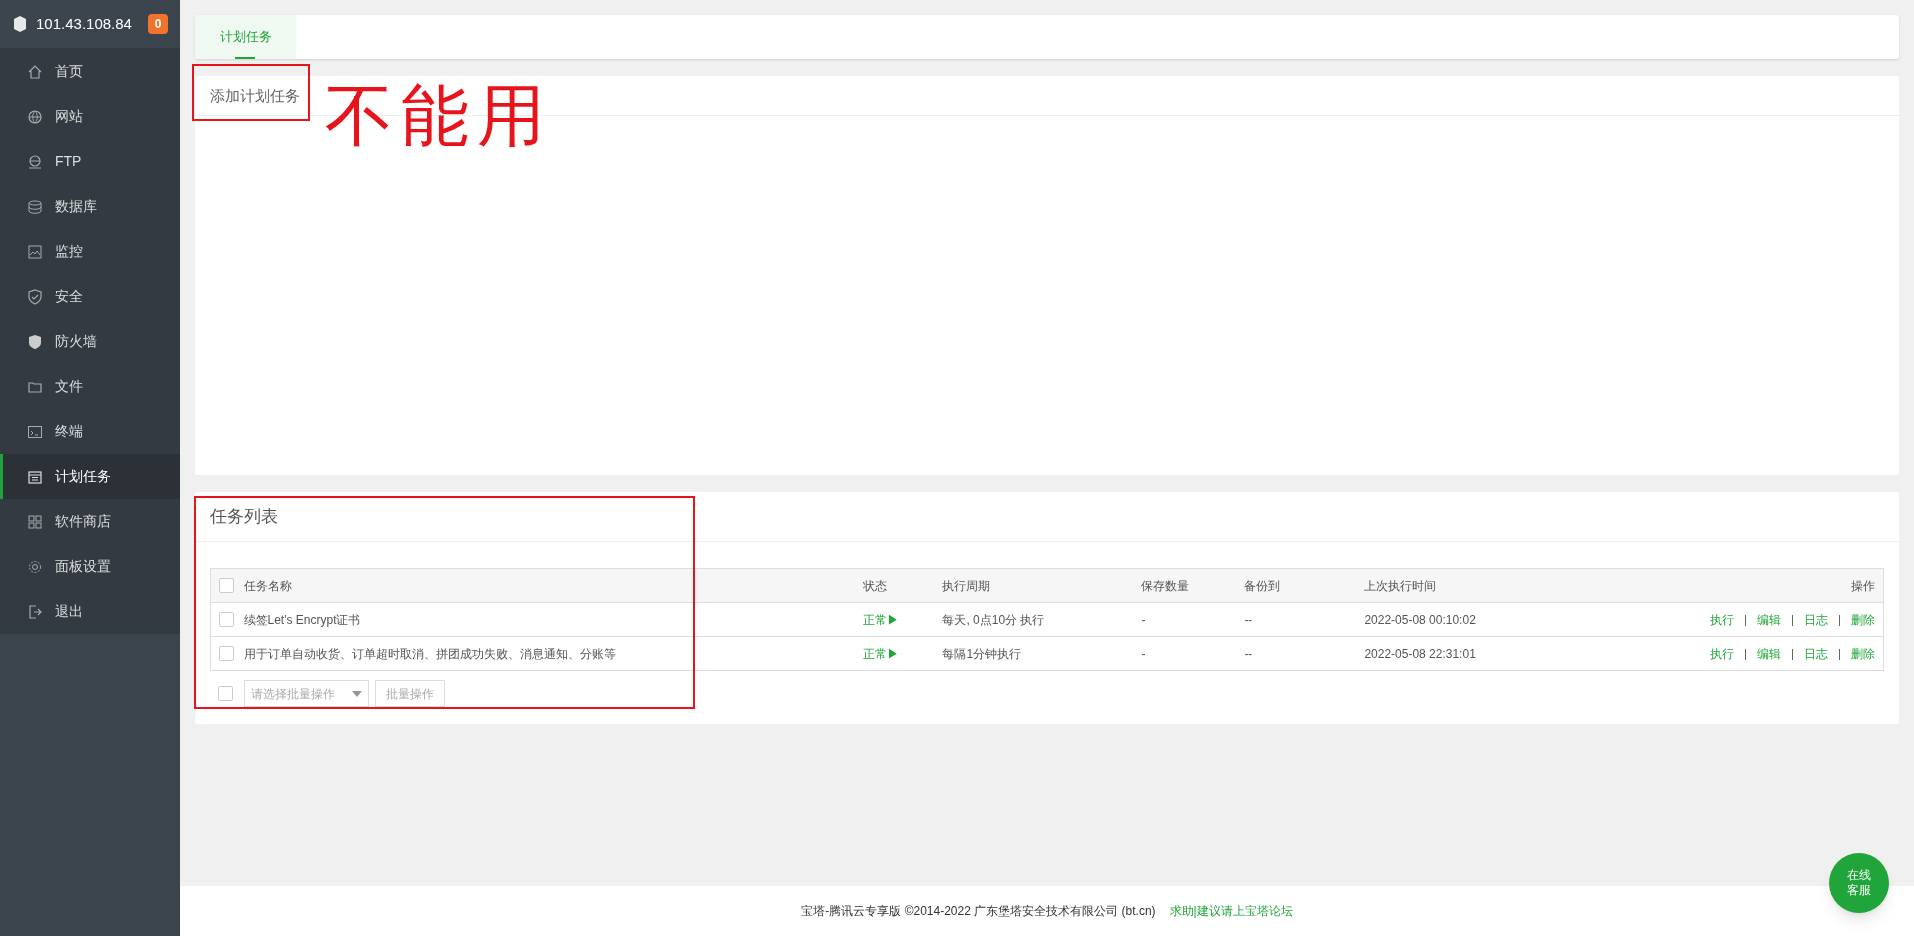  What do you see at coordinates (90, 341) in the screenshot?
I see `sidebar-item: 防火墙` at bounding box center [90, 341].